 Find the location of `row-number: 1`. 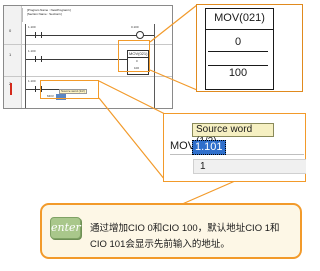

row-number: 1 is located at coordinates (10, 54).